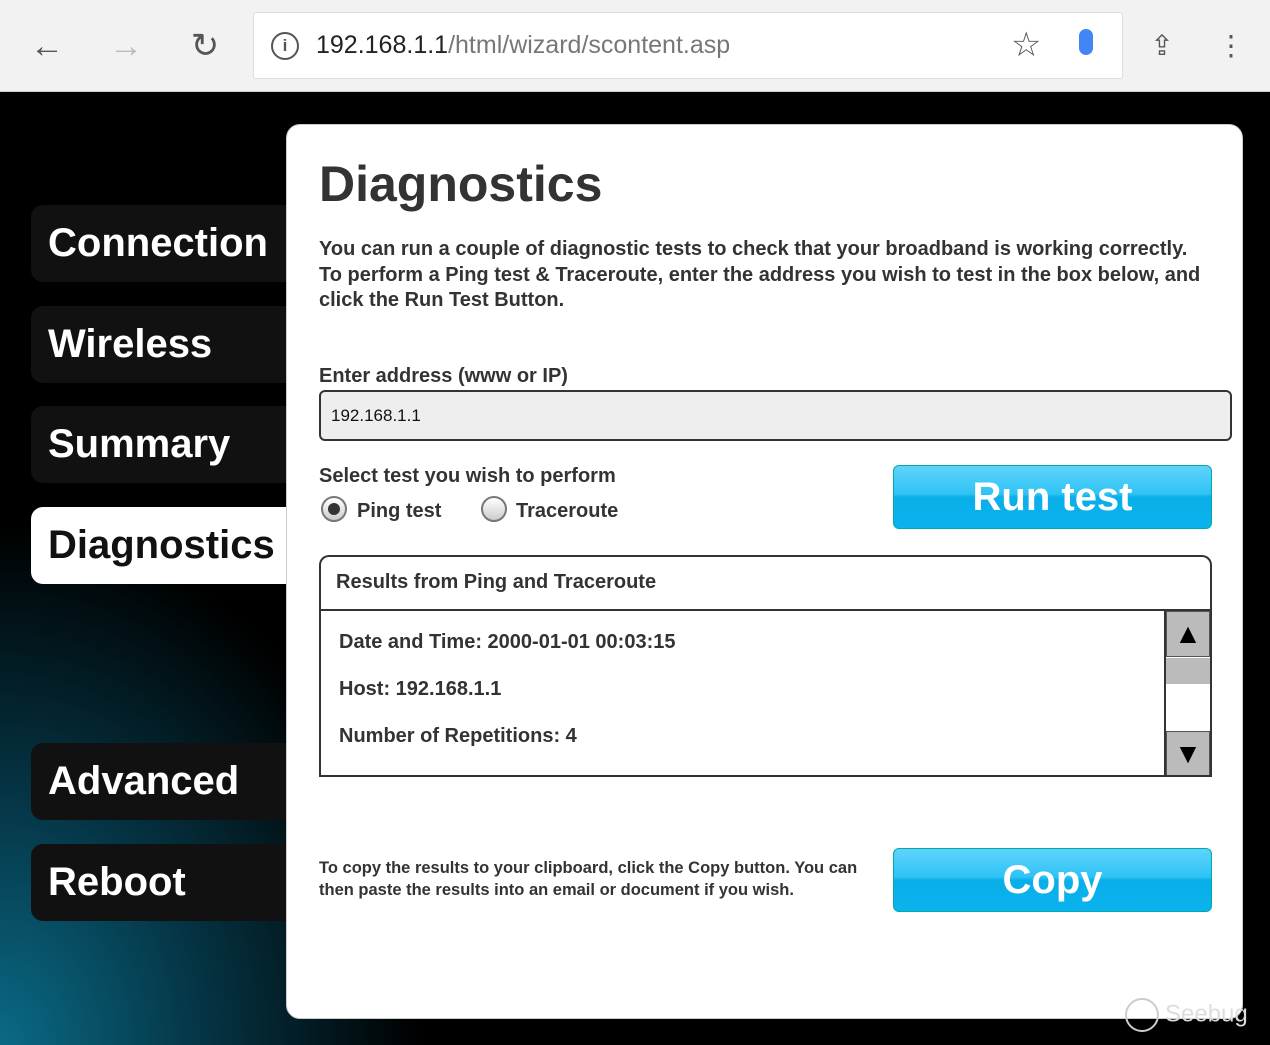  I want to click on share-icon: ⇪, so click(1162, 46).